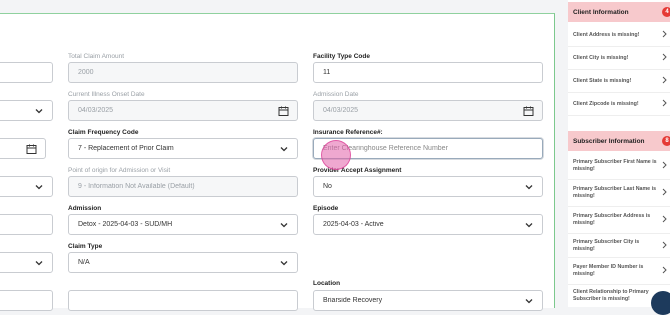 The width and height of the screenshot is (670, 315). What do you see at coordinates (428, 224) in the screenshot?
I see `episode-select: 2025-04-03 - Active` at bounding box center [428, 224].